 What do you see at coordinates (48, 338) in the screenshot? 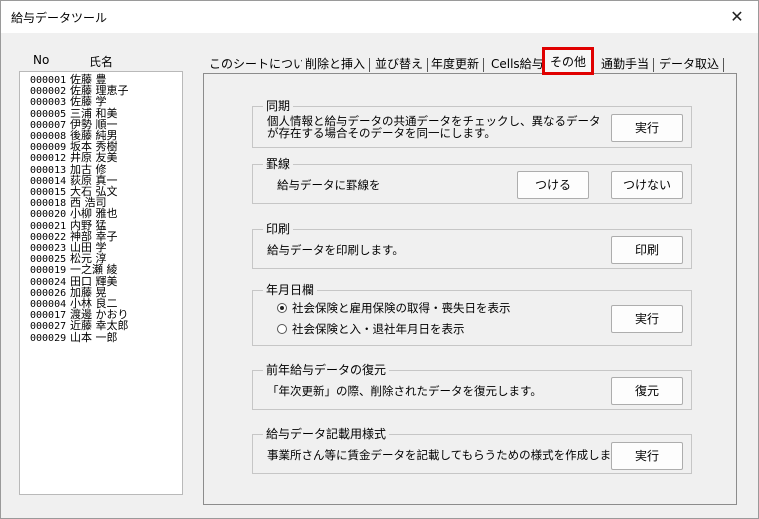
I see `list-item-no: 000029` at bounding box center [48, 338].